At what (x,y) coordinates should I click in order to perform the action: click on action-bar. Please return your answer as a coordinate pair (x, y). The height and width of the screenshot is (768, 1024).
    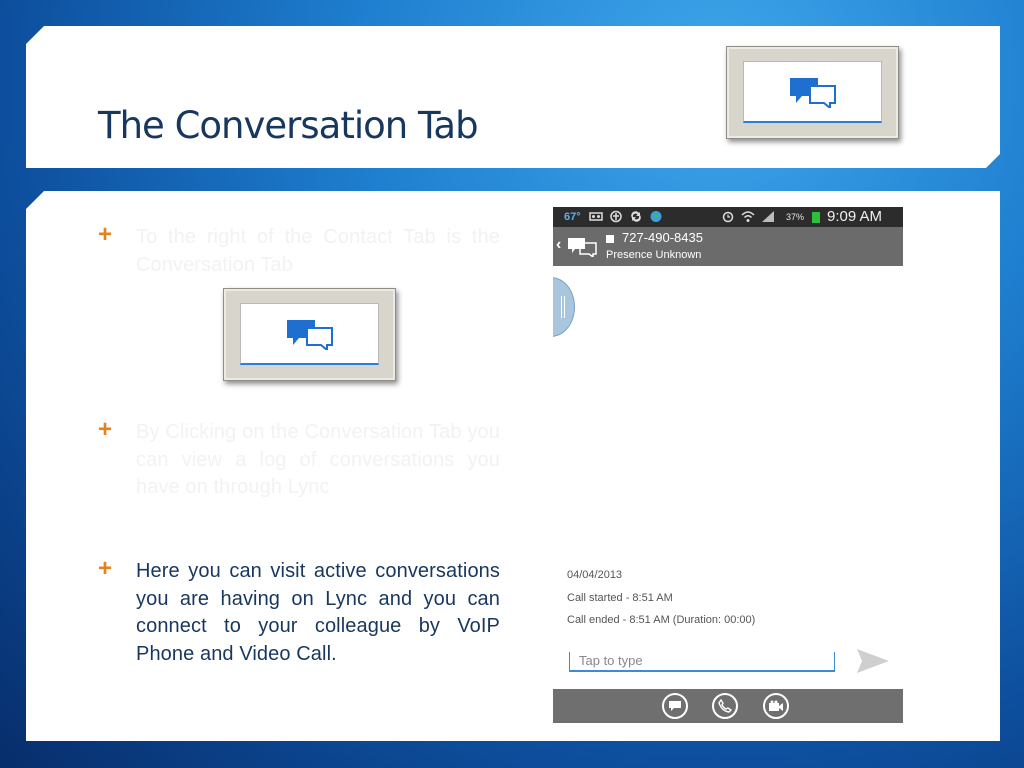
    Looking at the image, I should click on (728, 706).